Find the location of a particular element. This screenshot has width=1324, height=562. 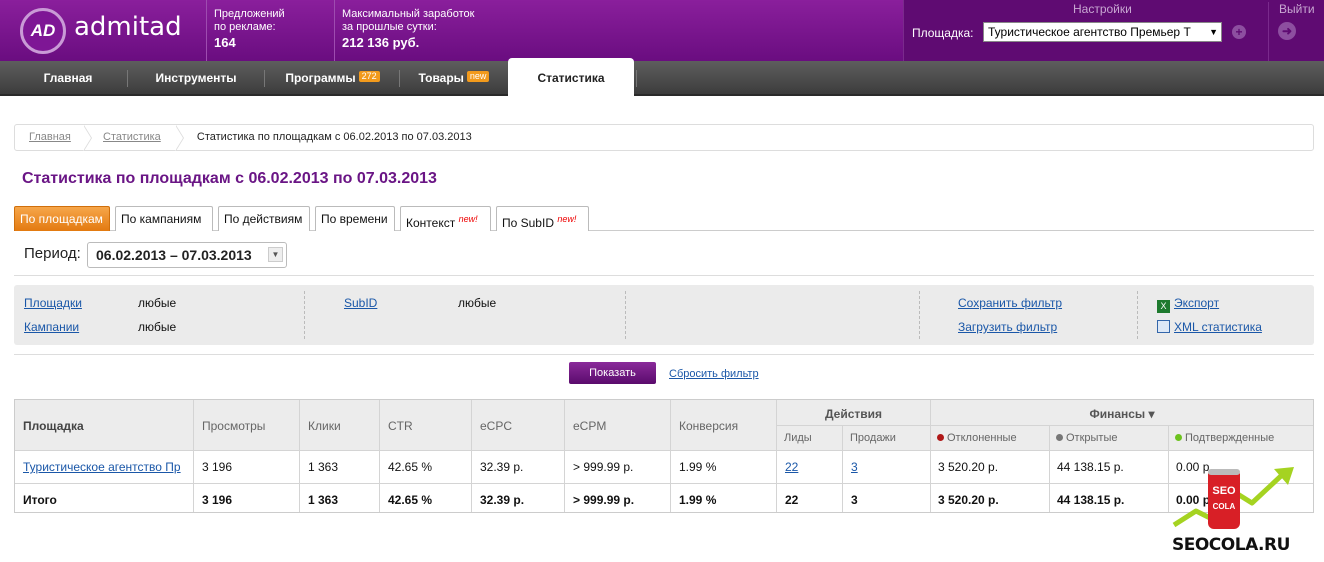

reset-filter-link: Сбросить фильтр is located at coordinates (714, 374).